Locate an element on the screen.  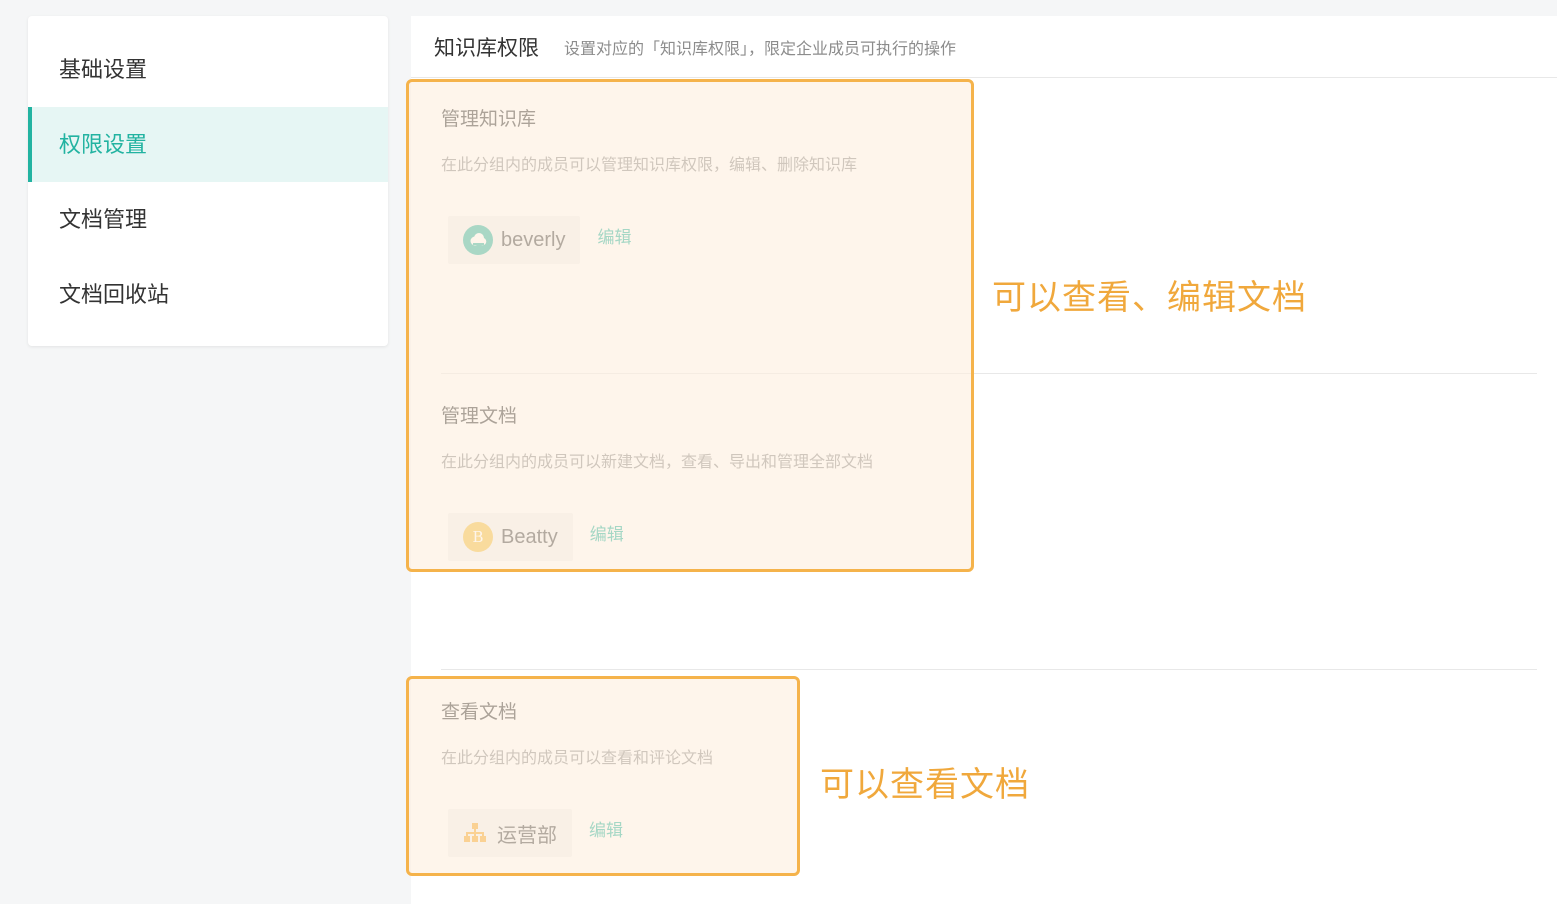
section-title: 管理文档 is located at coordinates (479, 416).